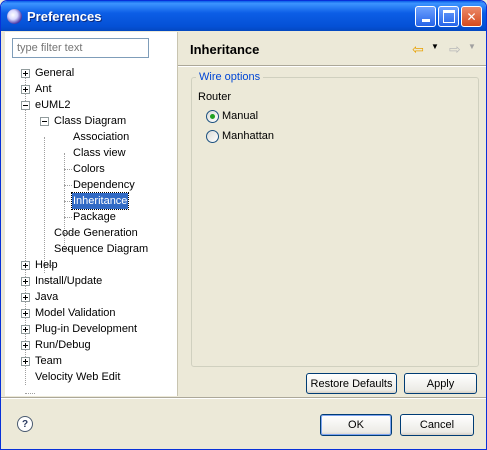  What do you see at coordinates (43, 89) in the screenshot?
I see `tree-item-label: Ant` at bounding box center [43, 89].